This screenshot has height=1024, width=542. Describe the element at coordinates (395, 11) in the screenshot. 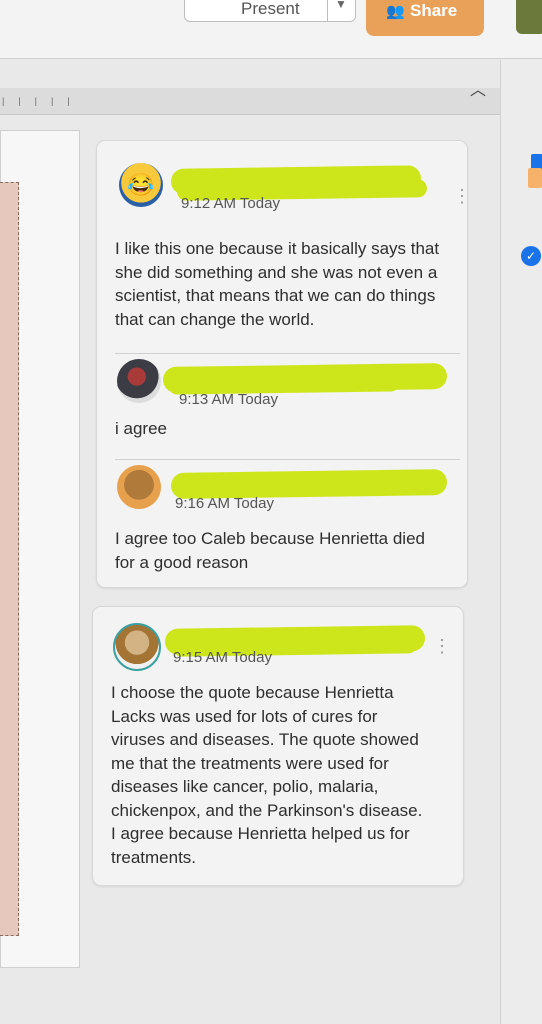

I see `people-icon: 👥` at that location.